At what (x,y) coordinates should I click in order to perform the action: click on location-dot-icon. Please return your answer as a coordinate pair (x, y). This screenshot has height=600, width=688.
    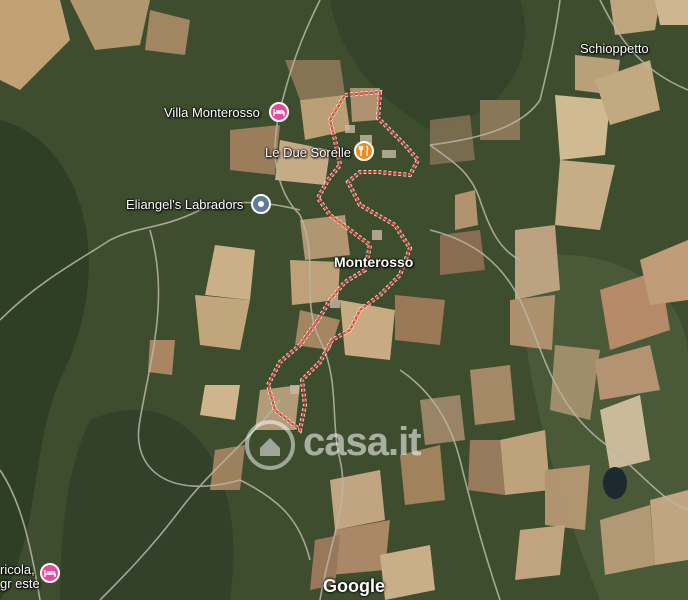
    Looking at the image, I should click on (261, 204).